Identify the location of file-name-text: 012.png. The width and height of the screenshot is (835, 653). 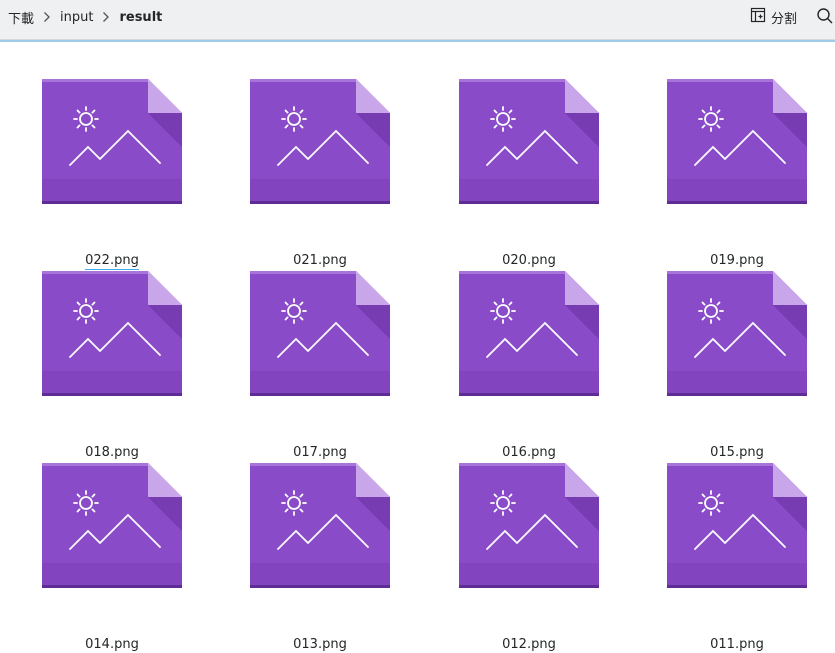
(529, 644).